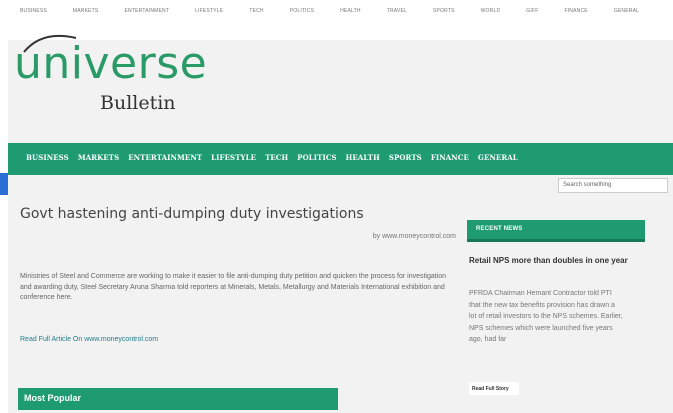 The height and width of the screenshot is (413, 673). What do you see at coordinates (47, 157) in the screenshot?
I see `main-nav-business: BUSINESS` at bounding box center [47, 157].